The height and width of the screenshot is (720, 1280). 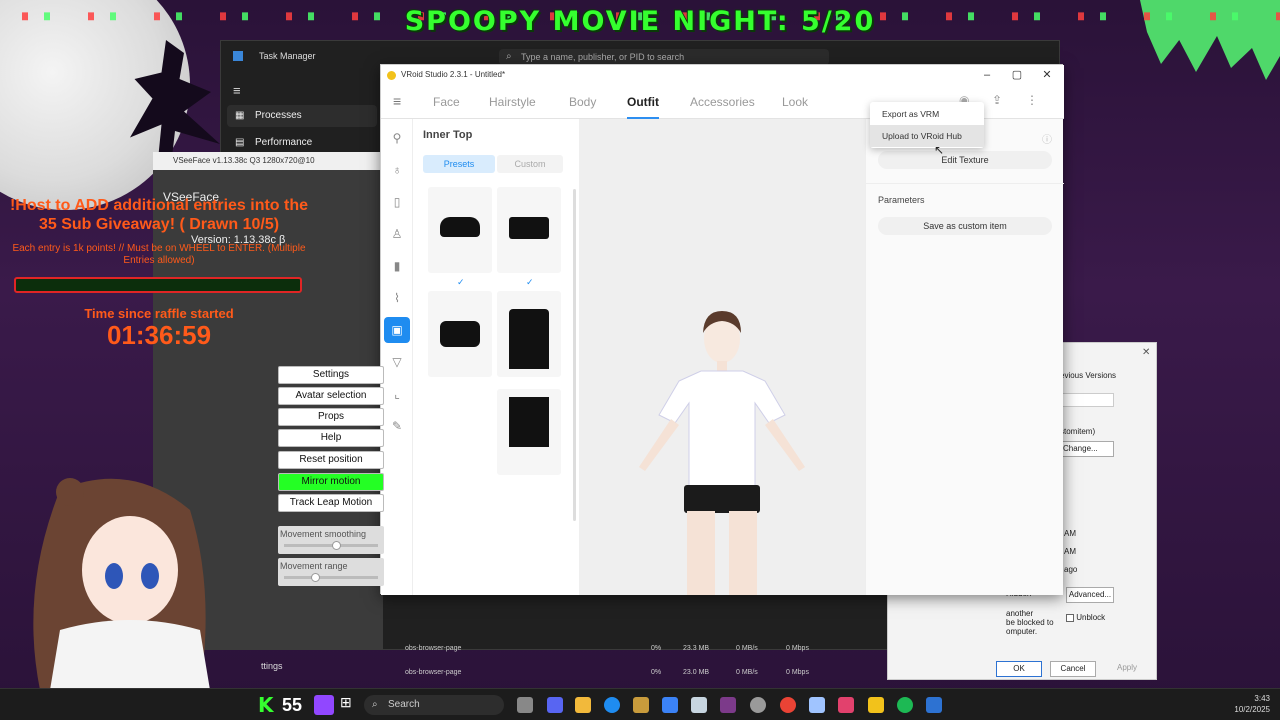 What do you see at coordinates (788, 705) in the screenshot?
I see `chrome-icon` at bounding box center [788, 705].